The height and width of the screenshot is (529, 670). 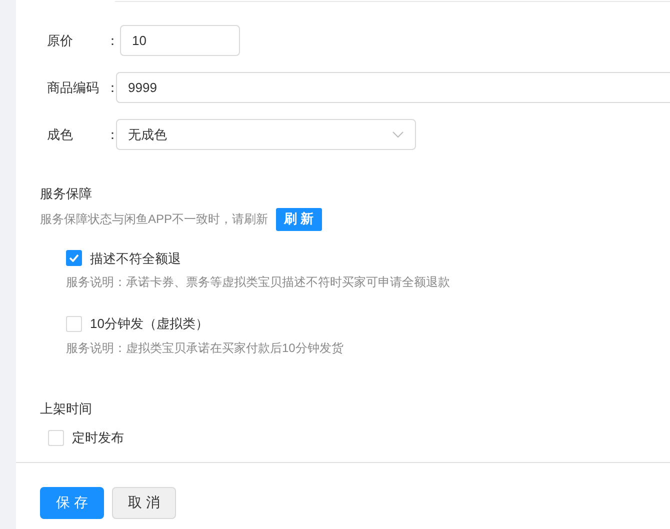 What do you see at coordinates (135, 259) in the screenshot?
I see `checkbox-label: 描述不符全额退` at bounding box center [135, 259].